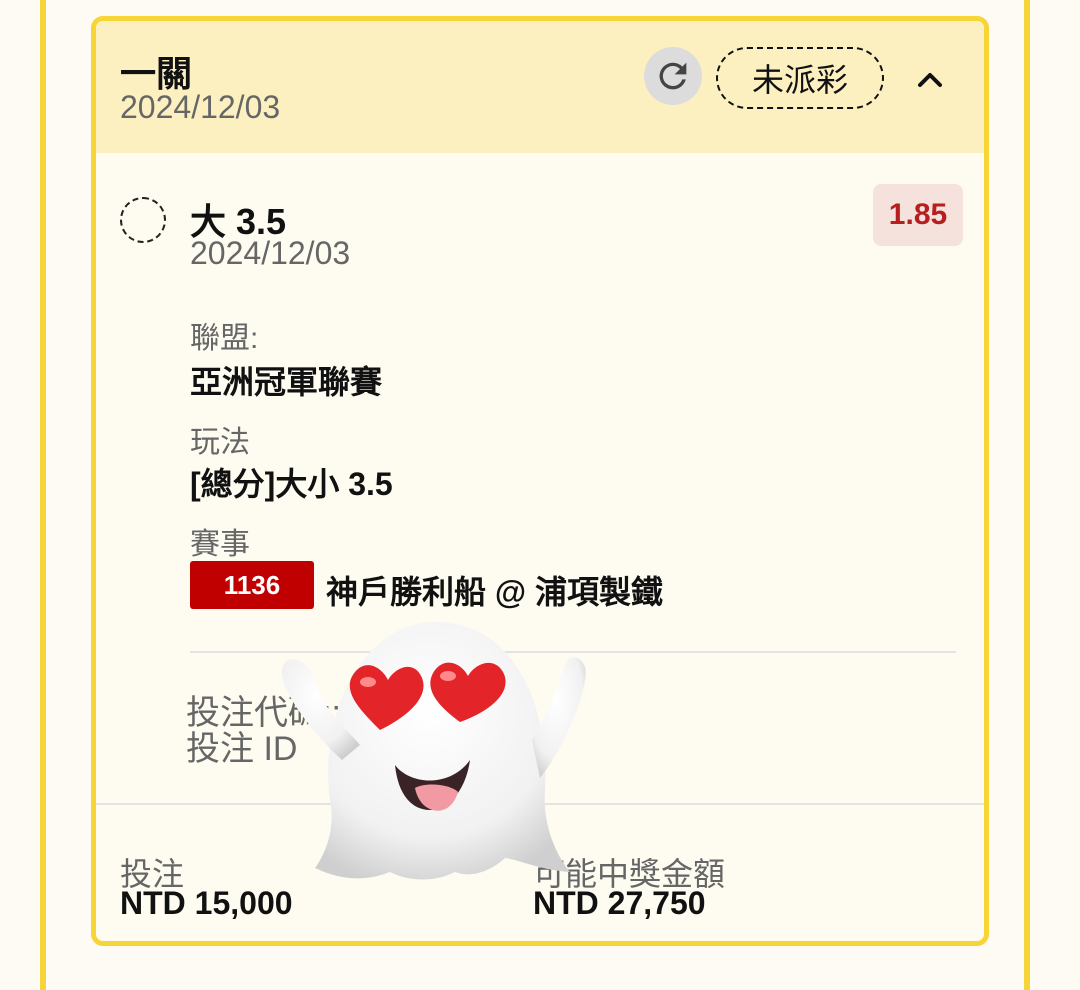  I want to click on odds-badge: 1.85, so click(918, 215).